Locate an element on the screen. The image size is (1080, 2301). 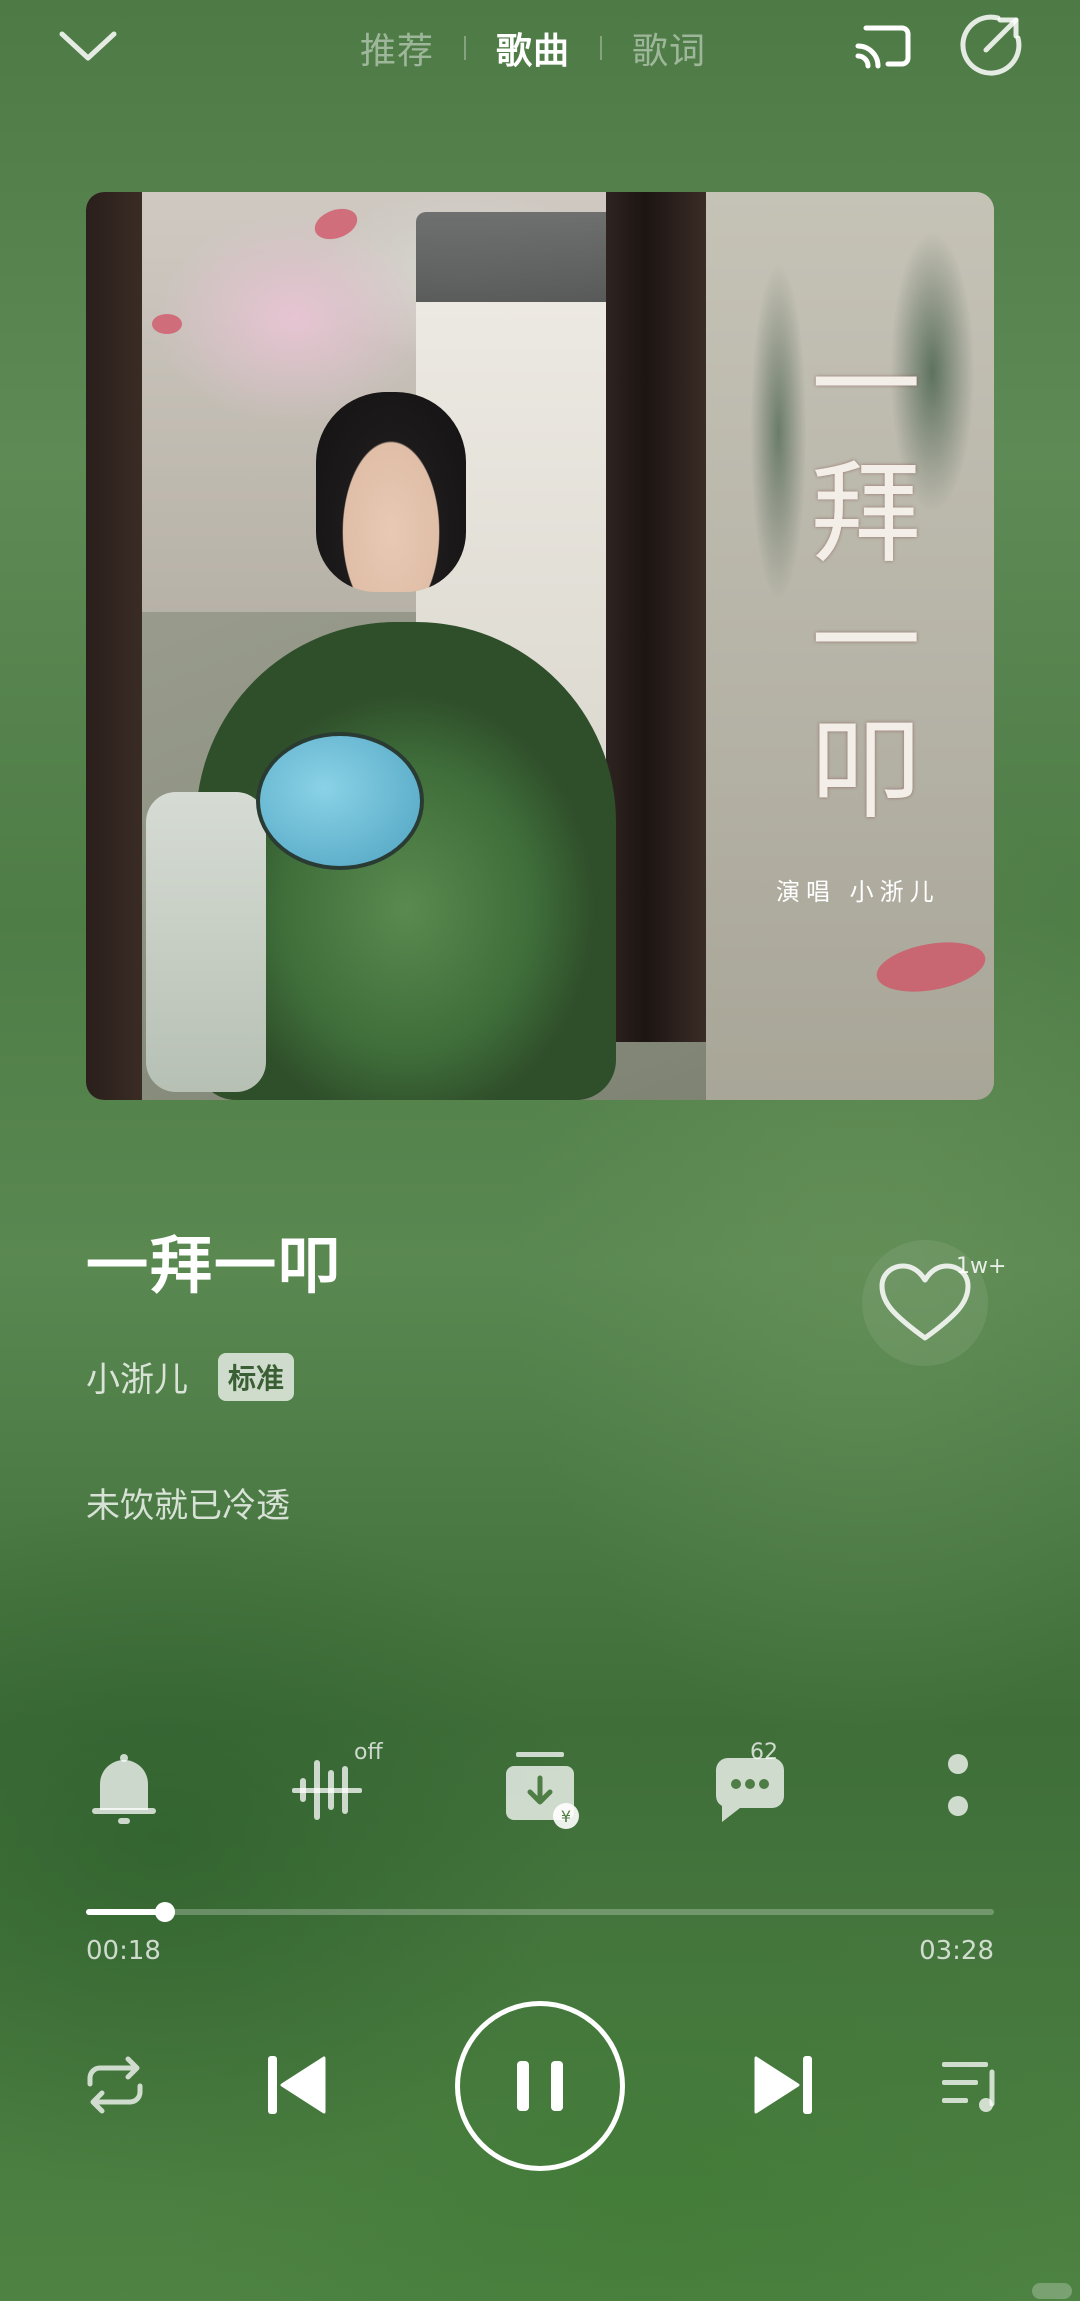
collapse-button is located at coordinates (88, 45).